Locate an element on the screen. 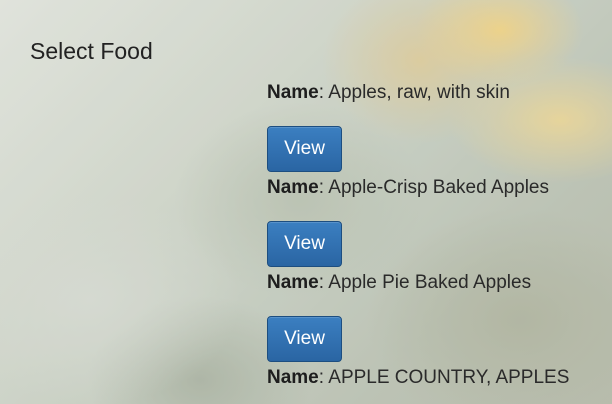 The height and width of the screenshot is (404, 612). food-name-line: Name: Apple Pie Baked Apples is located at coordinates (437, 283).